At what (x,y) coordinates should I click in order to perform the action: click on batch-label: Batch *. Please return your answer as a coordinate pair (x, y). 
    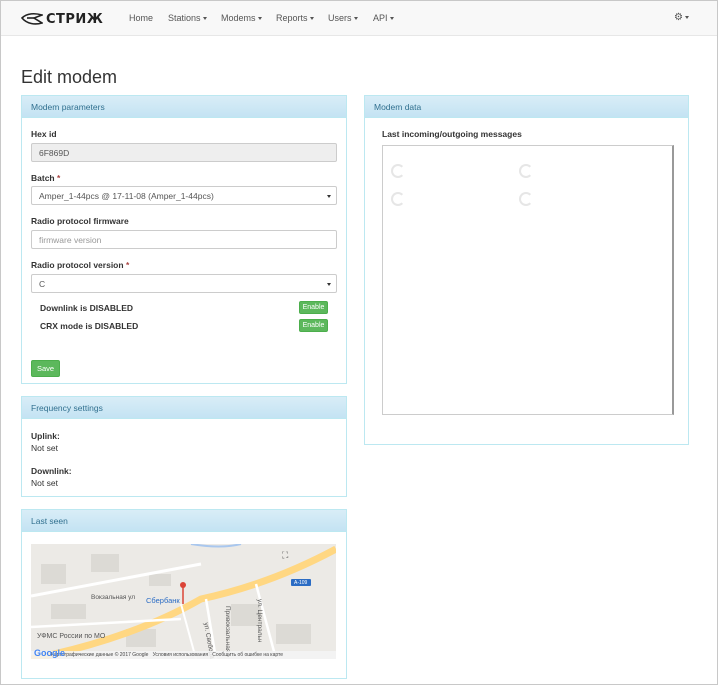
    Looking at the image, I should click on (46, 178).